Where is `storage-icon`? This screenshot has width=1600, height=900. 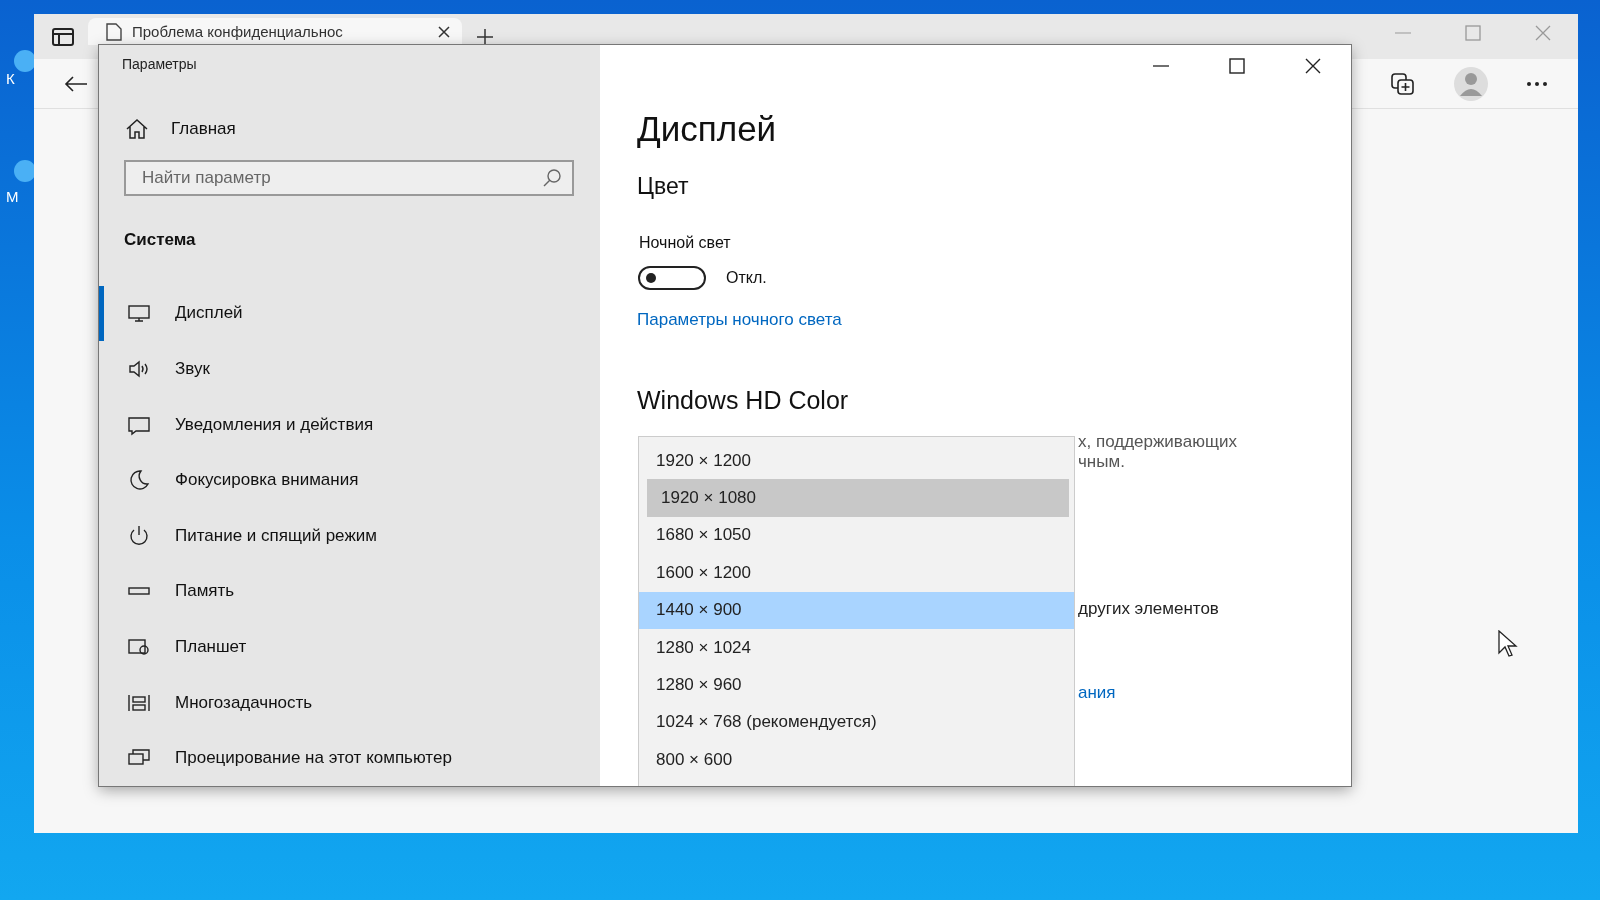 storage-icon is located at coordinates (139, 591).